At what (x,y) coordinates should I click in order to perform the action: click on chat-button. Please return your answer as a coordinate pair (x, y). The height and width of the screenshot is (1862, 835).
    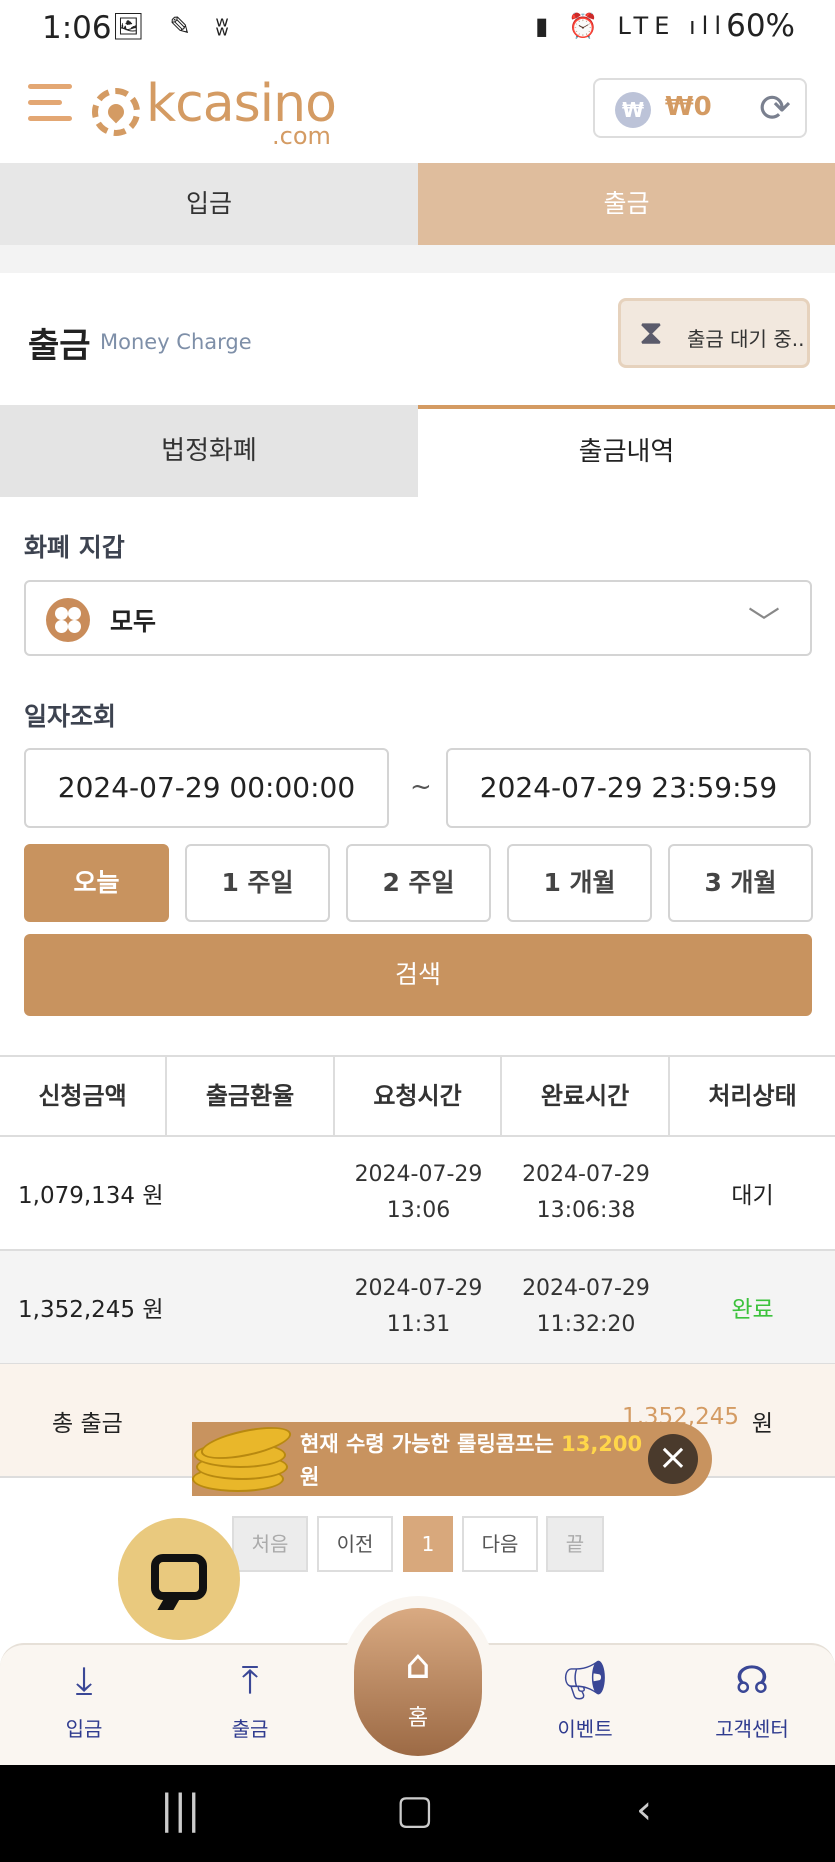
    Looking at the image, I should click on (179, 1579).